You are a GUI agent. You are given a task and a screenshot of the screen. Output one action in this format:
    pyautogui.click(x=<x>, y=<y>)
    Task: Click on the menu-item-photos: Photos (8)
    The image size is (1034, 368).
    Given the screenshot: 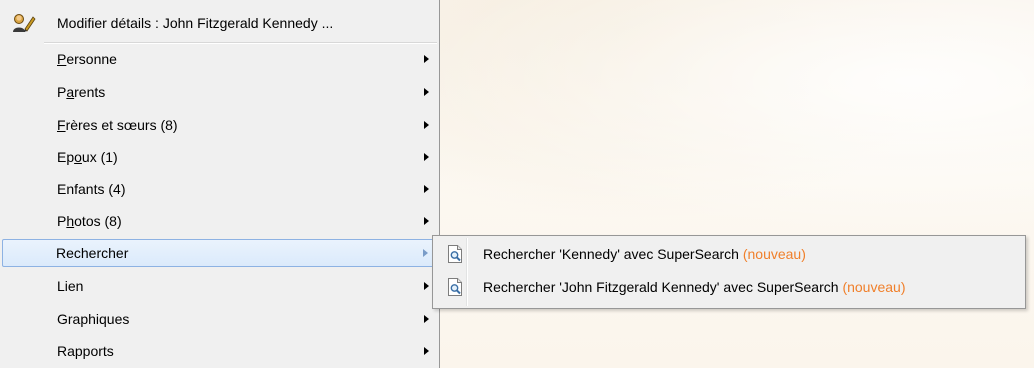 What is the action you would take?
    pyautogui.click(x=220, y=221)
    